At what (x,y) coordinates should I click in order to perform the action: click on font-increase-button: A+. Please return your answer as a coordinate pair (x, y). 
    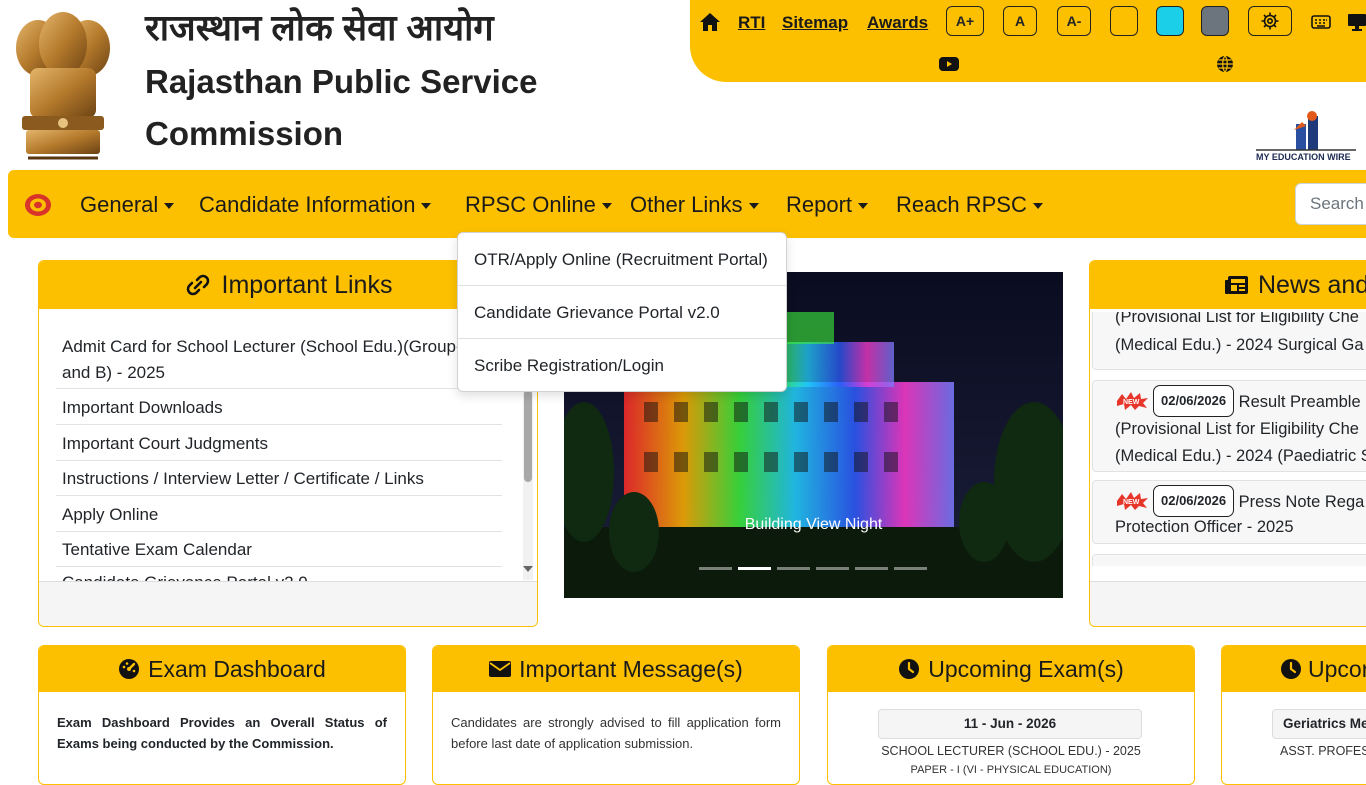
    Looking at the image, I should click on (965, 21).